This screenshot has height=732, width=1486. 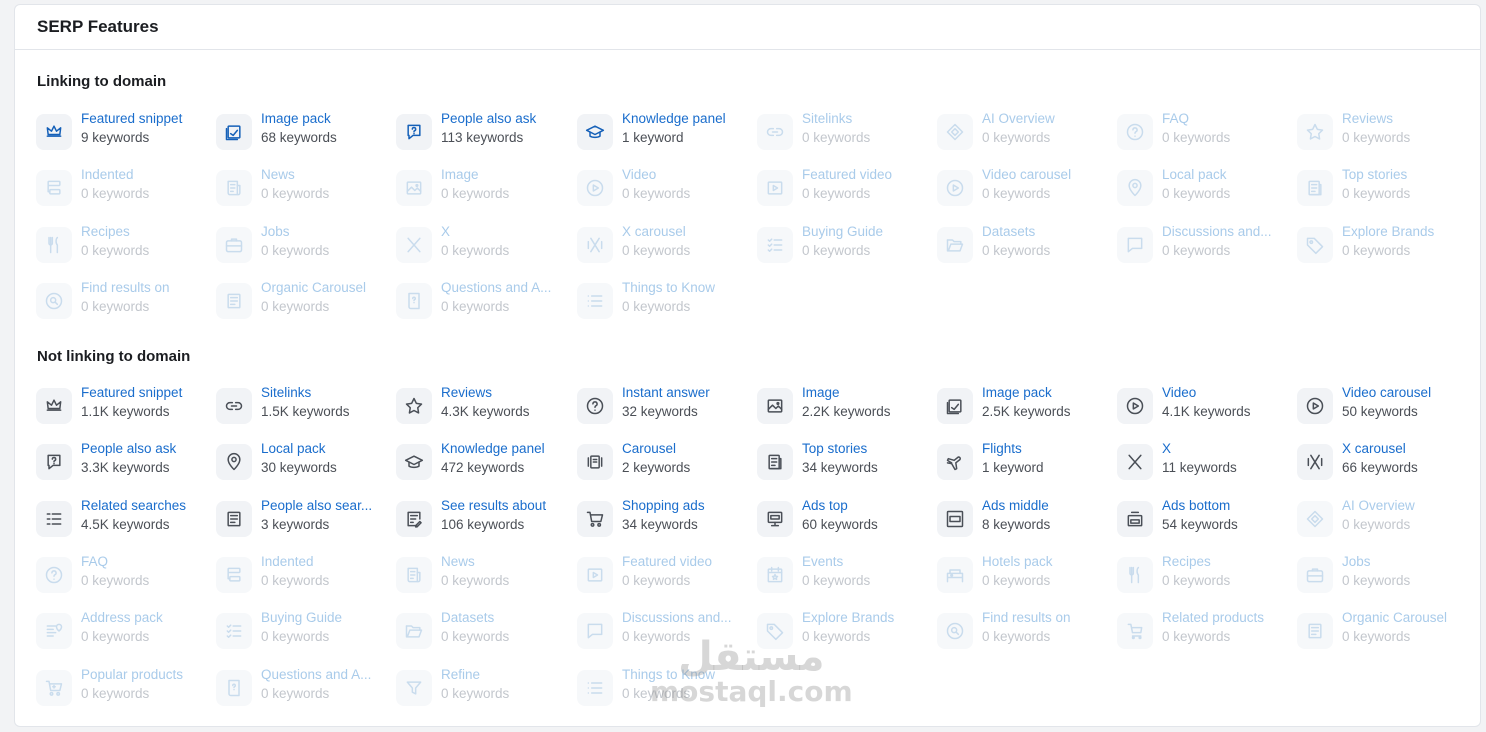 I want to click on feature-count: 60 keywords, so click(x=840, y=524).